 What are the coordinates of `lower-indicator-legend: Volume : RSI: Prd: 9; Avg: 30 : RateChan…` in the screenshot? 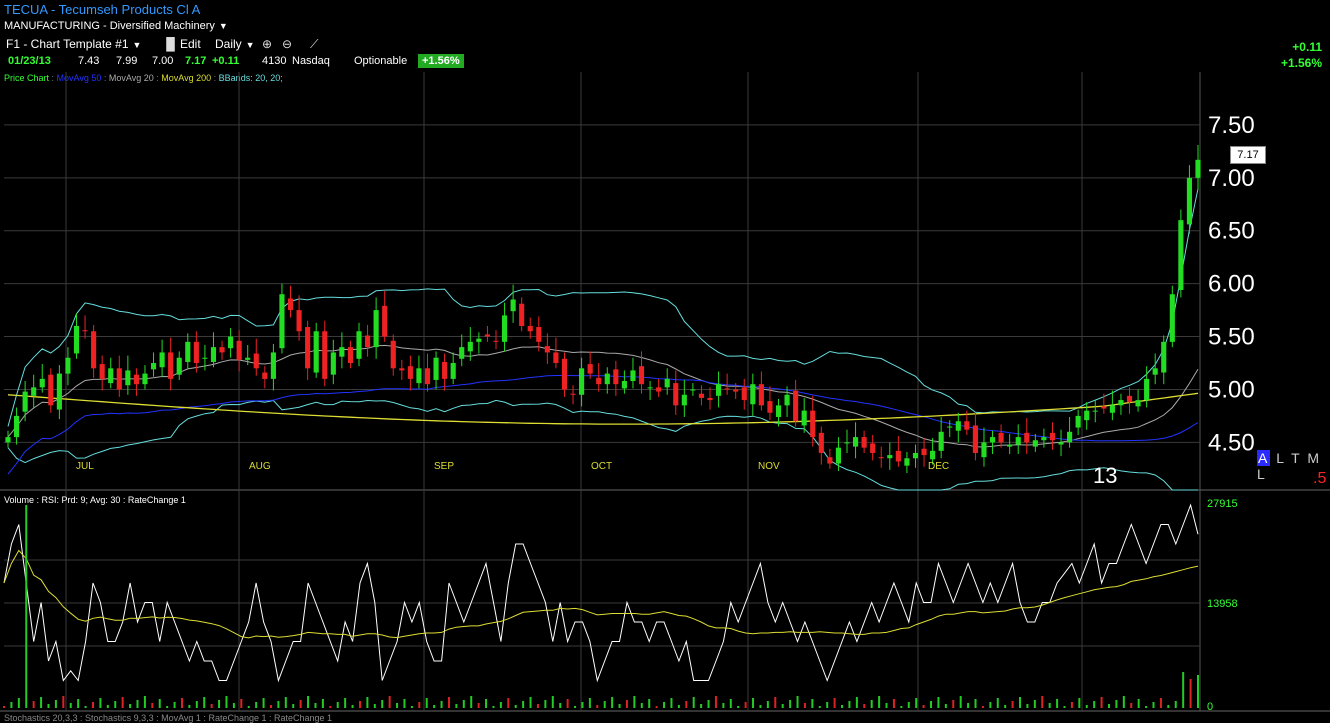 It's located at (95, 500).